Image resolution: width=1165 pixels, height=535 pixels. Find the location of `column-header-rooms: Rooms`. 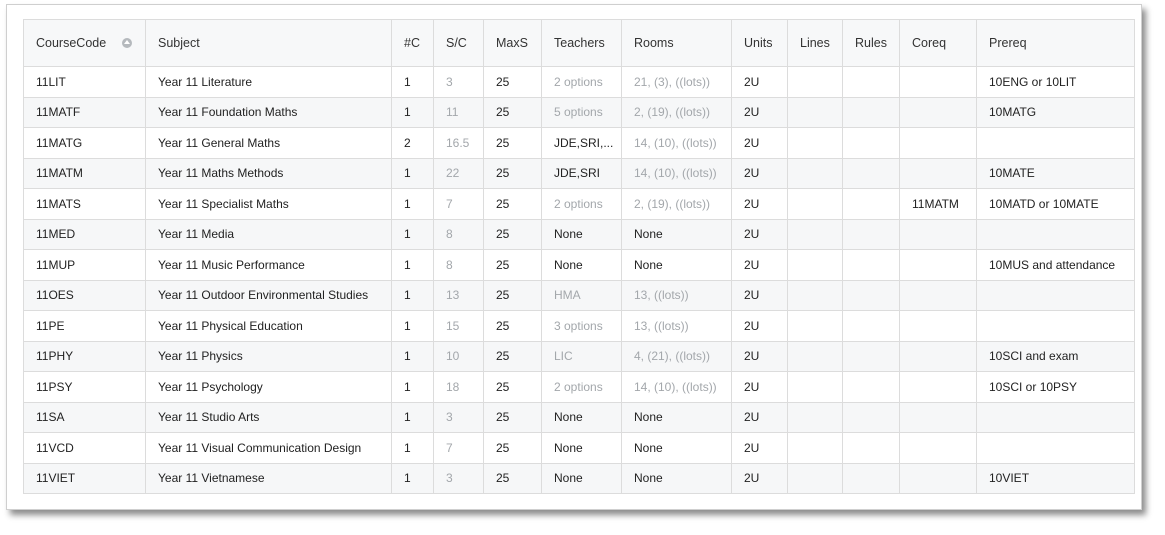

column-header-rooms: Rooms is located at coordinates (676, 43).